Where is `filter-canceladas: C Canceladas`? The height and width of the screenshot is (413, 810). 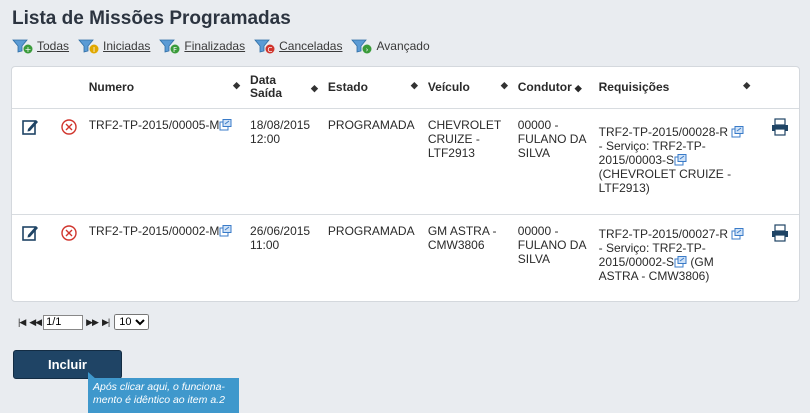
filter-canceladas: C Canceladas is located at coordinates (298, 46).